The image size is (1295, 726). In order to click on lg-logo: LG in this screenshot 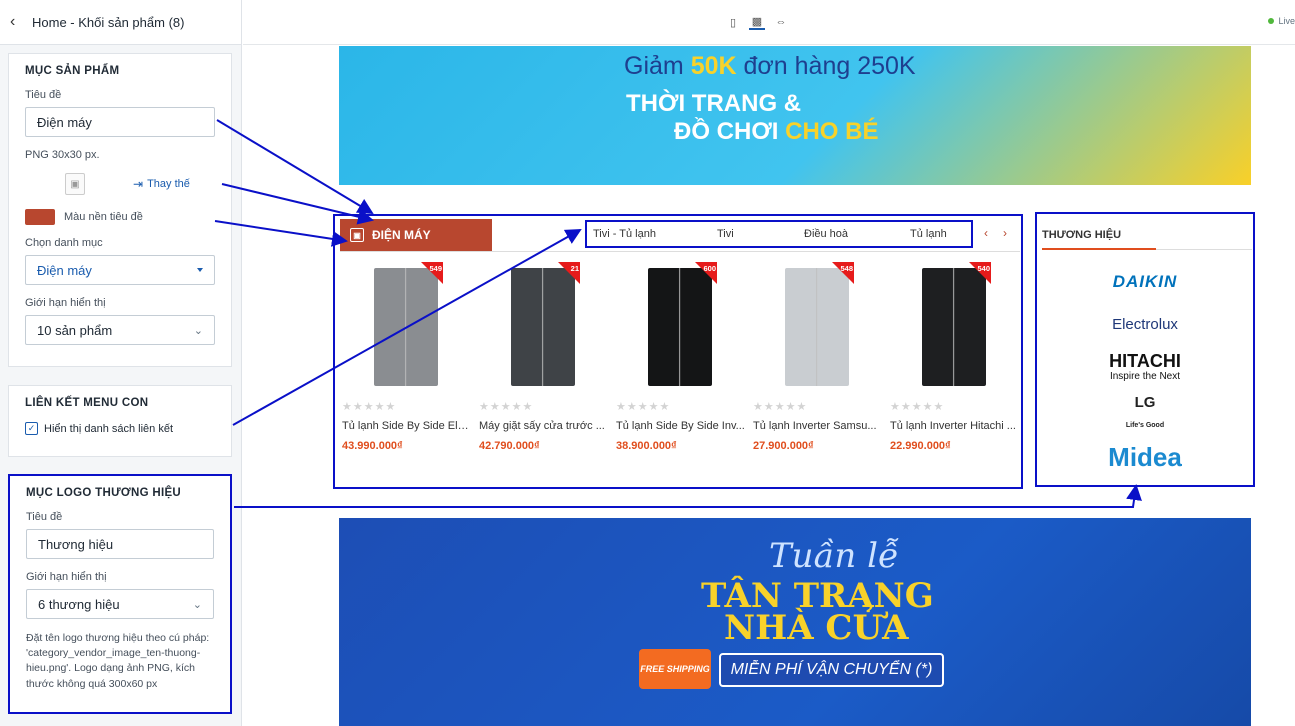, I will do `click(1145, 402)`.